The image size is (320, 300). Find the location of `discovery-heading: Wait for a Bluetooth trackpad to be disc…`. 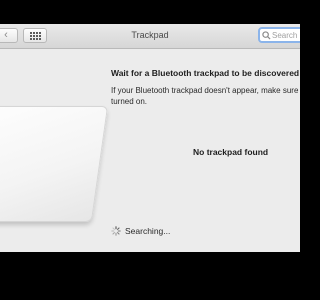

discovery-heading: Wait for a Bluetooth trackpad to be disc… is located at coordinates (205, 73).